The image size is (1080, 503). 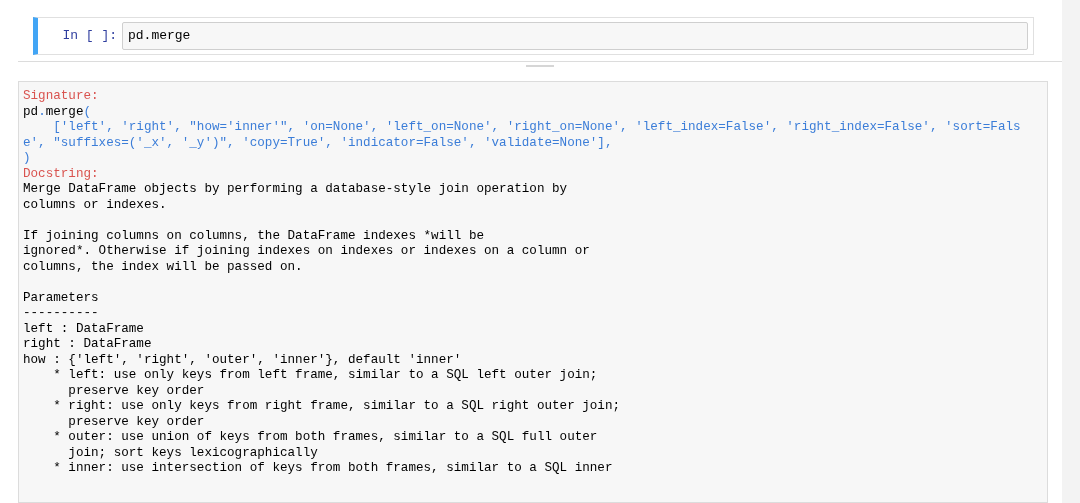 I want to click on docstring-line: Parameters, so click(x=61, y=298).